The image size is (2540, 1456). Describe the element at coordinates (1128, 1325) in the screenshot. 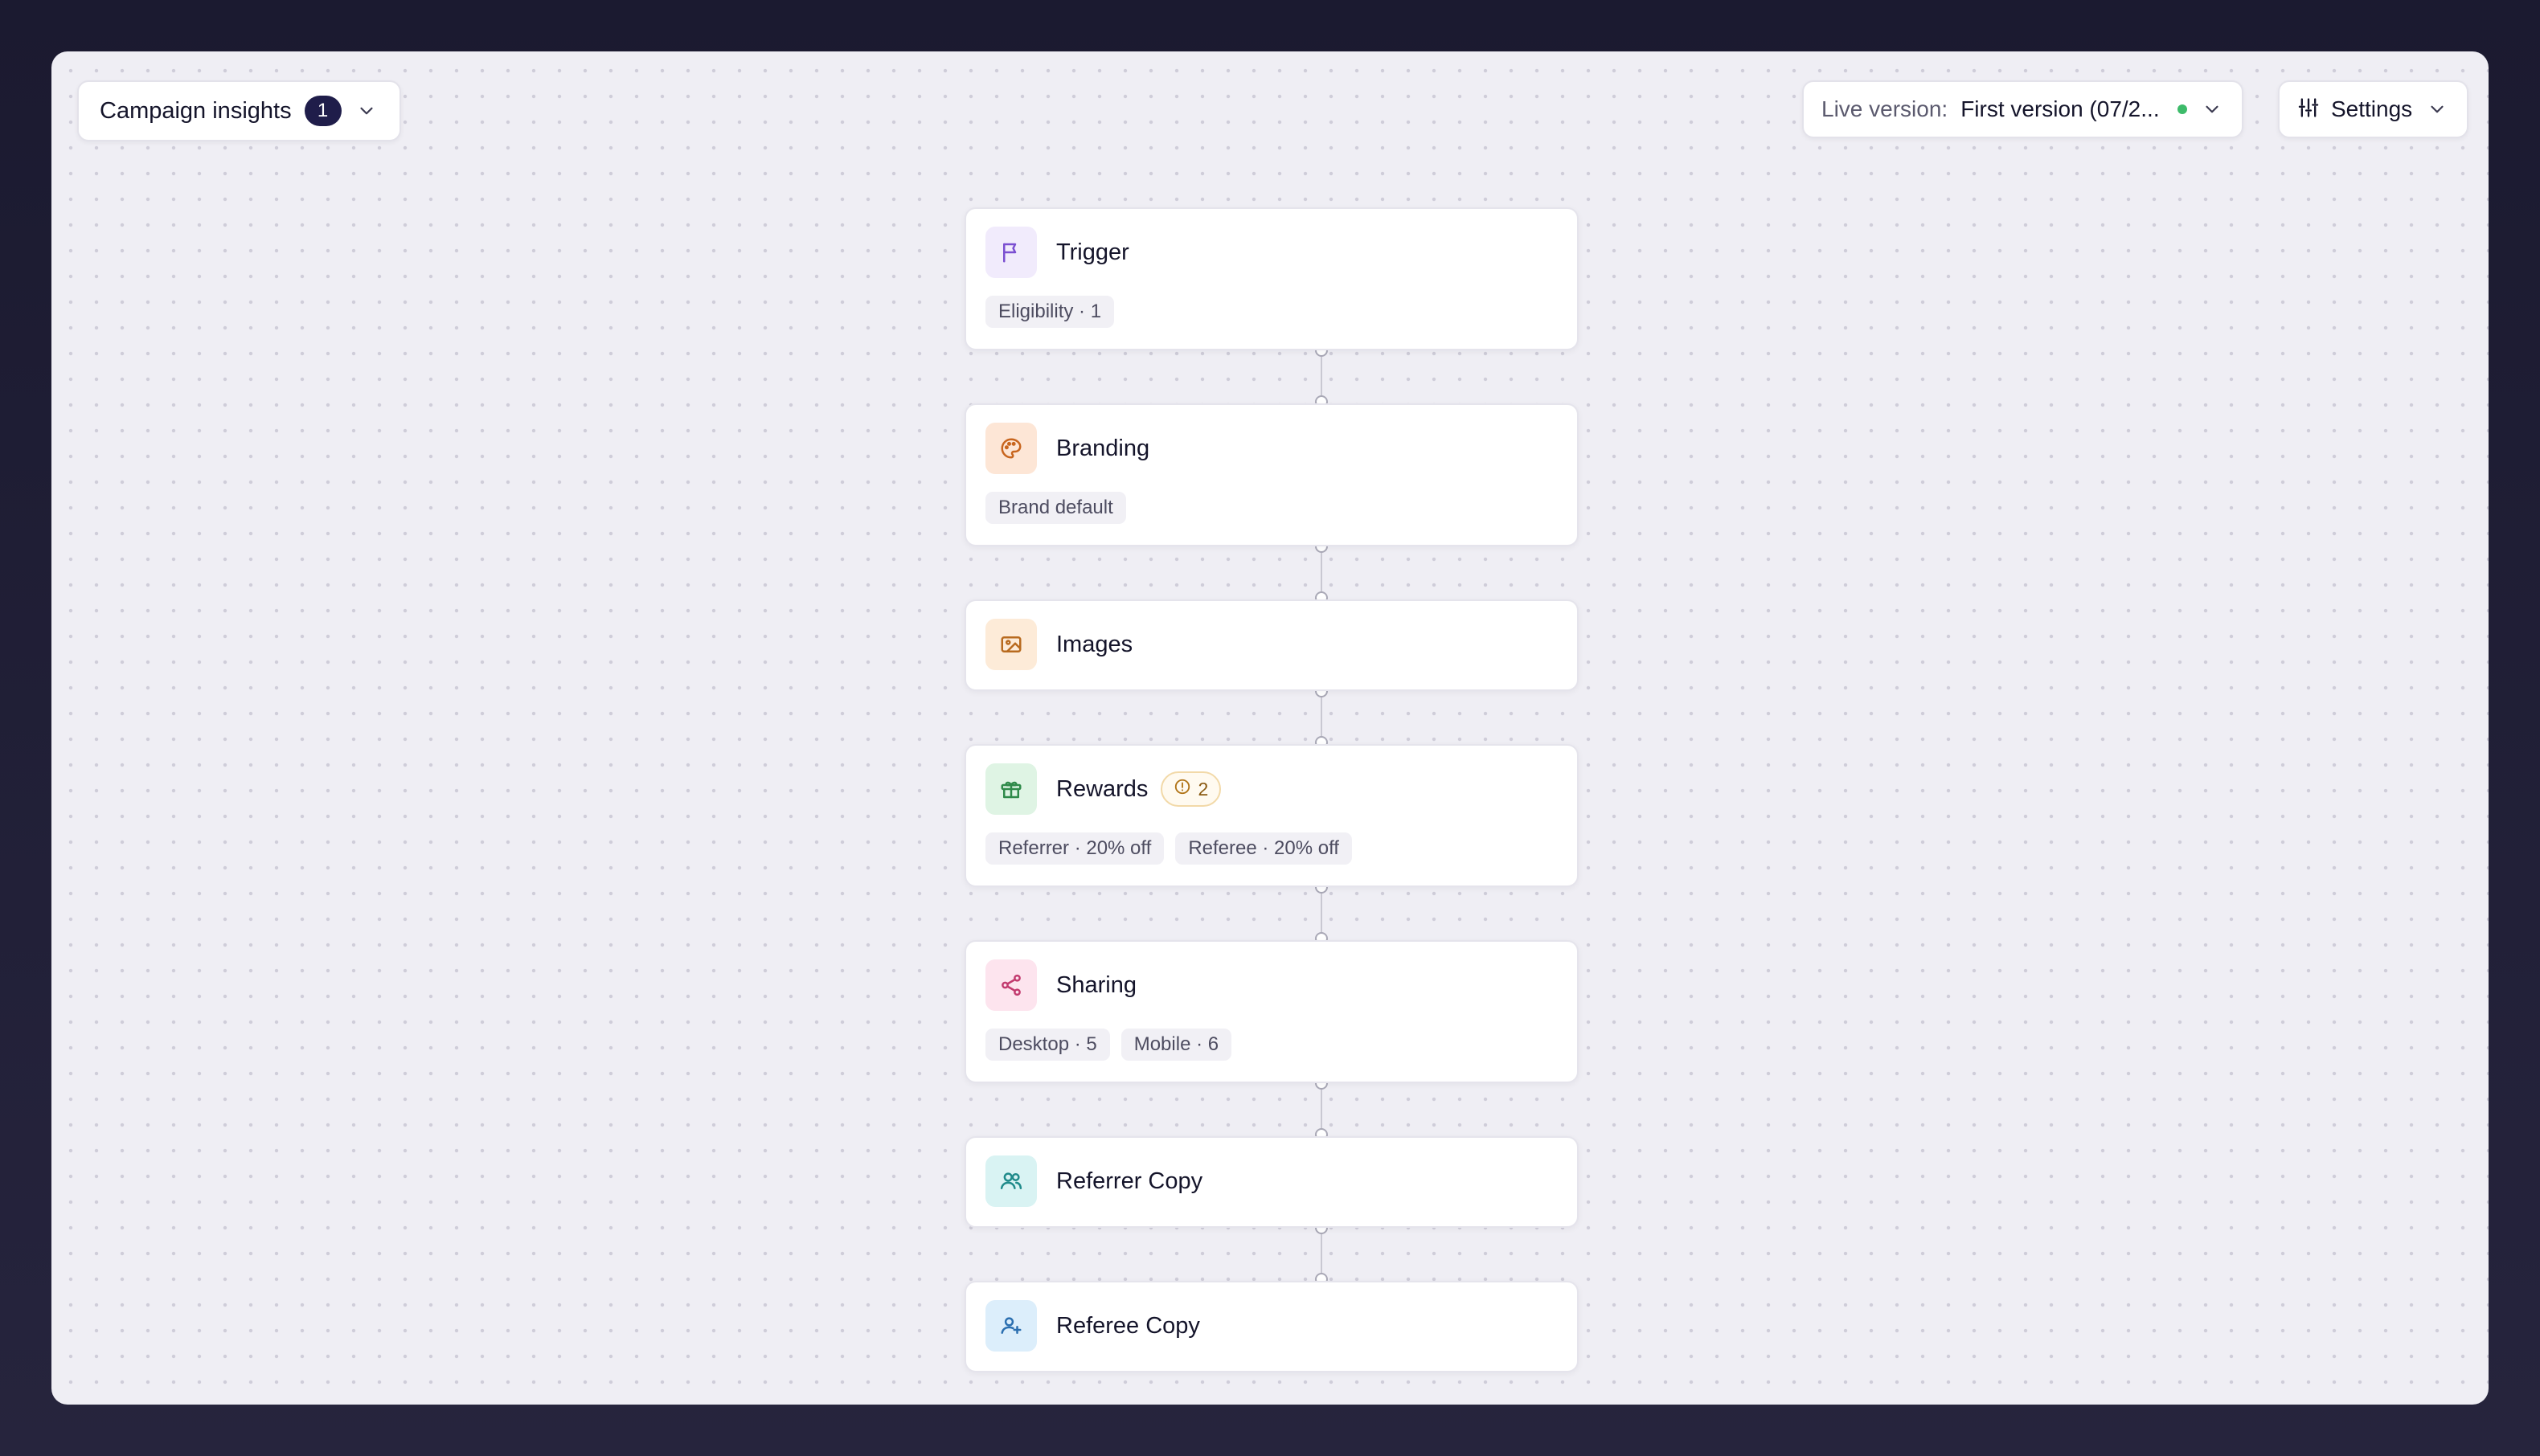

I see `node-title: Referee Copy` at that location.